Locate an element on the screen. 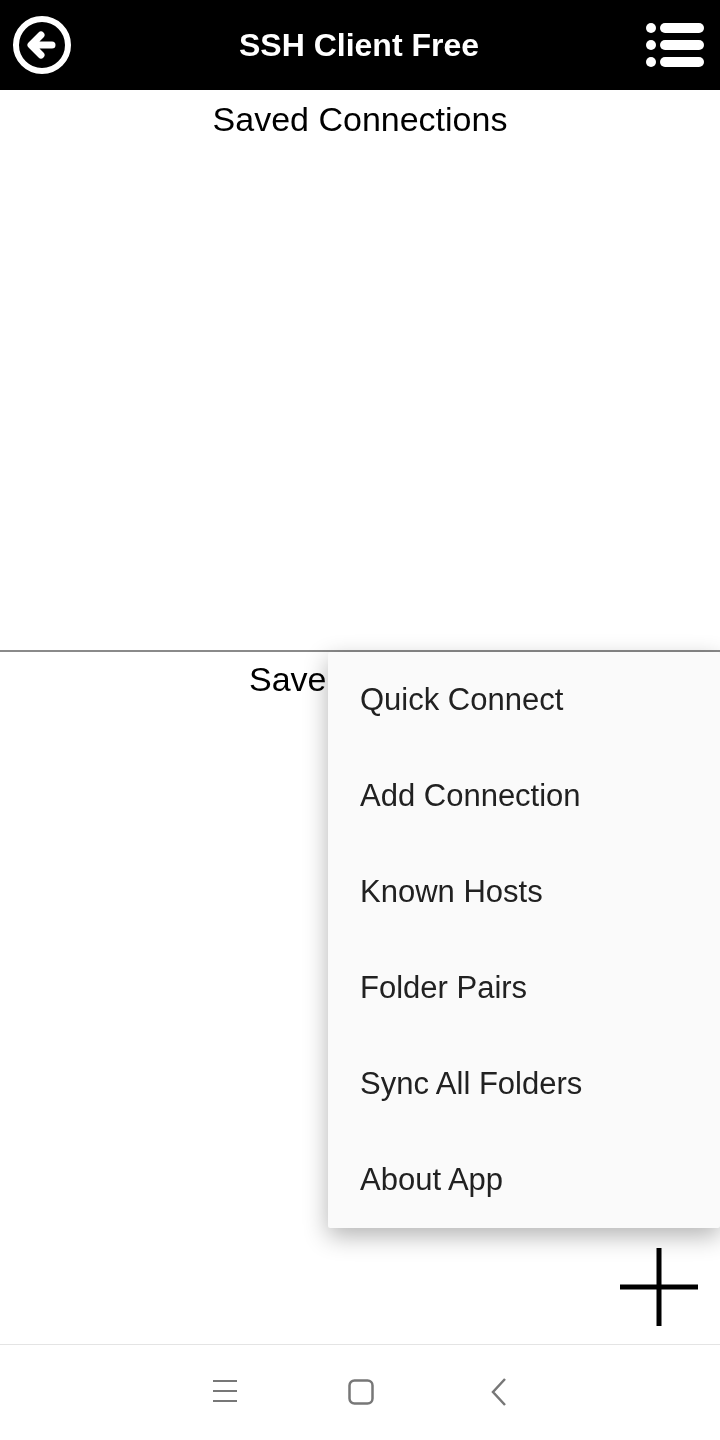  menu-button is located at coordinates (675, 45).